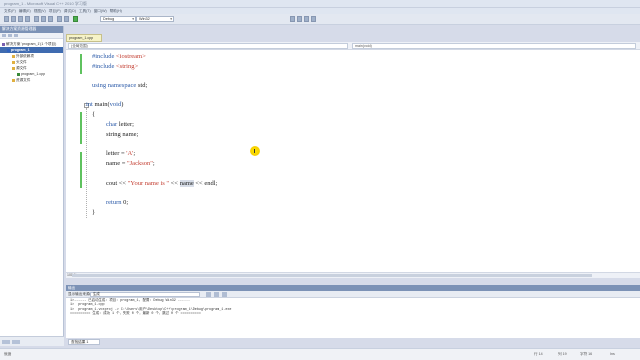  Describe the element at coordinates (70, 11) in the screenshot. I see `menu-item: 调试(D)` at that location.